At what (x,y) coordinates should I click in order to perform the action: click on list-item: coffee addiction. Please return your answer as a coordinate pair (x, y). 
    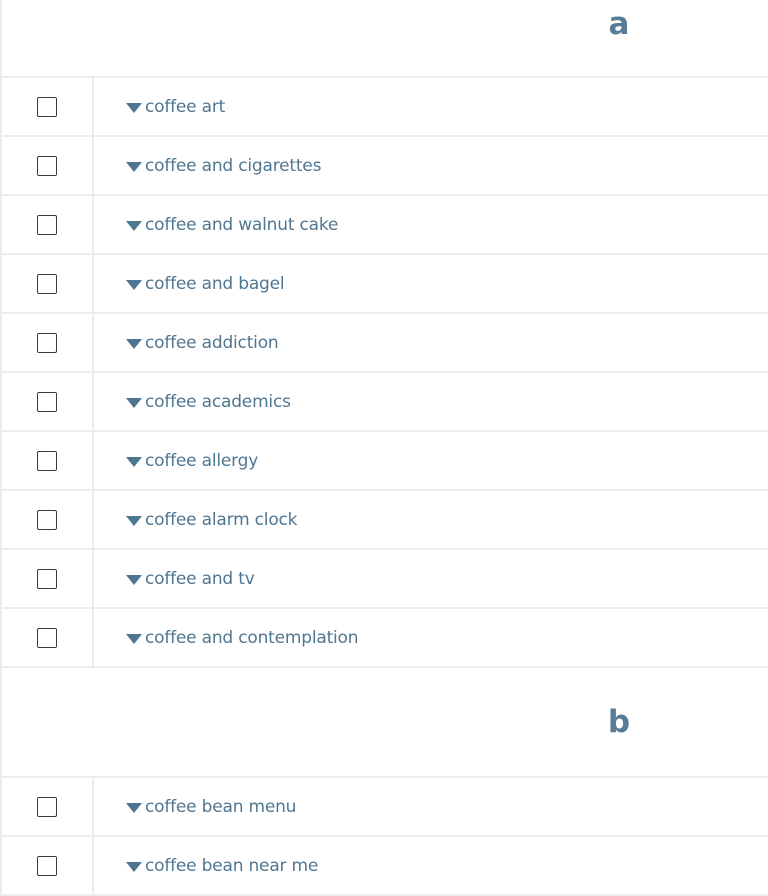
    Looking at the image, I should click on (385, 343).